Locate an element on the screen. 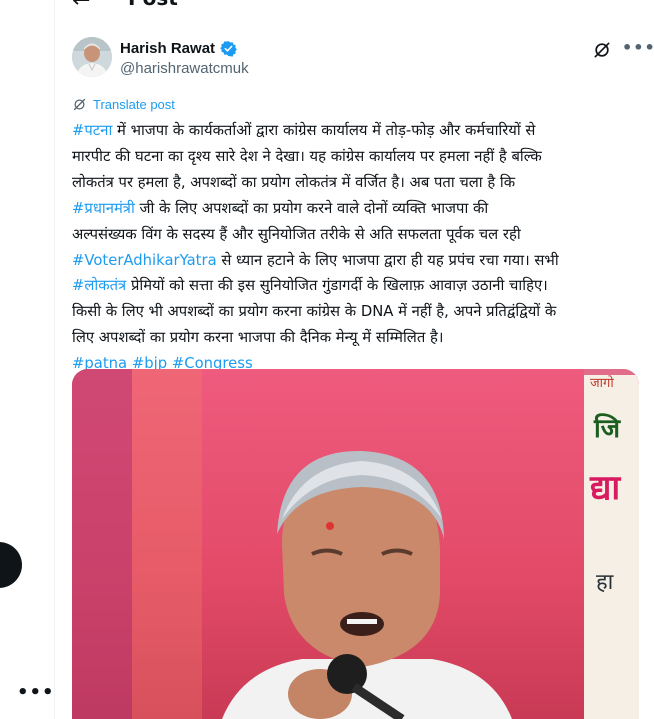 This screenshot has height=719, width=654. grok-icon is located at coordinates (602, 50).